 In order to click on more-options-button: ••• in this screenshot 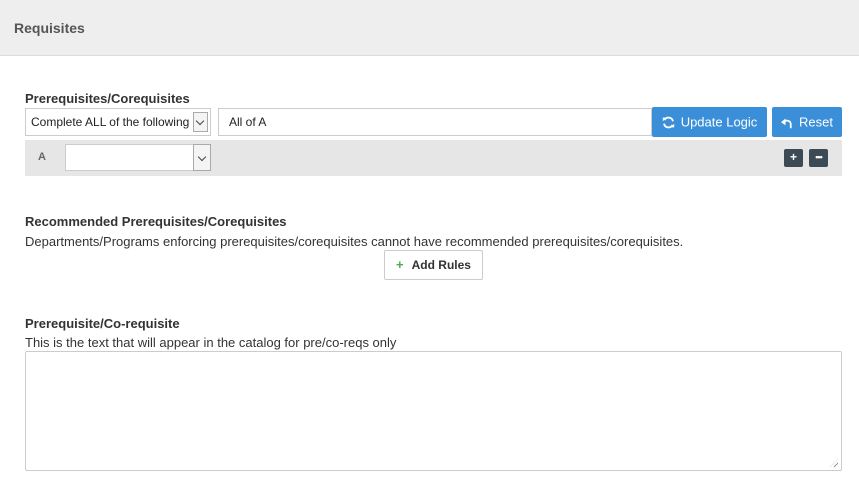, I will do `click(818, 158)`.